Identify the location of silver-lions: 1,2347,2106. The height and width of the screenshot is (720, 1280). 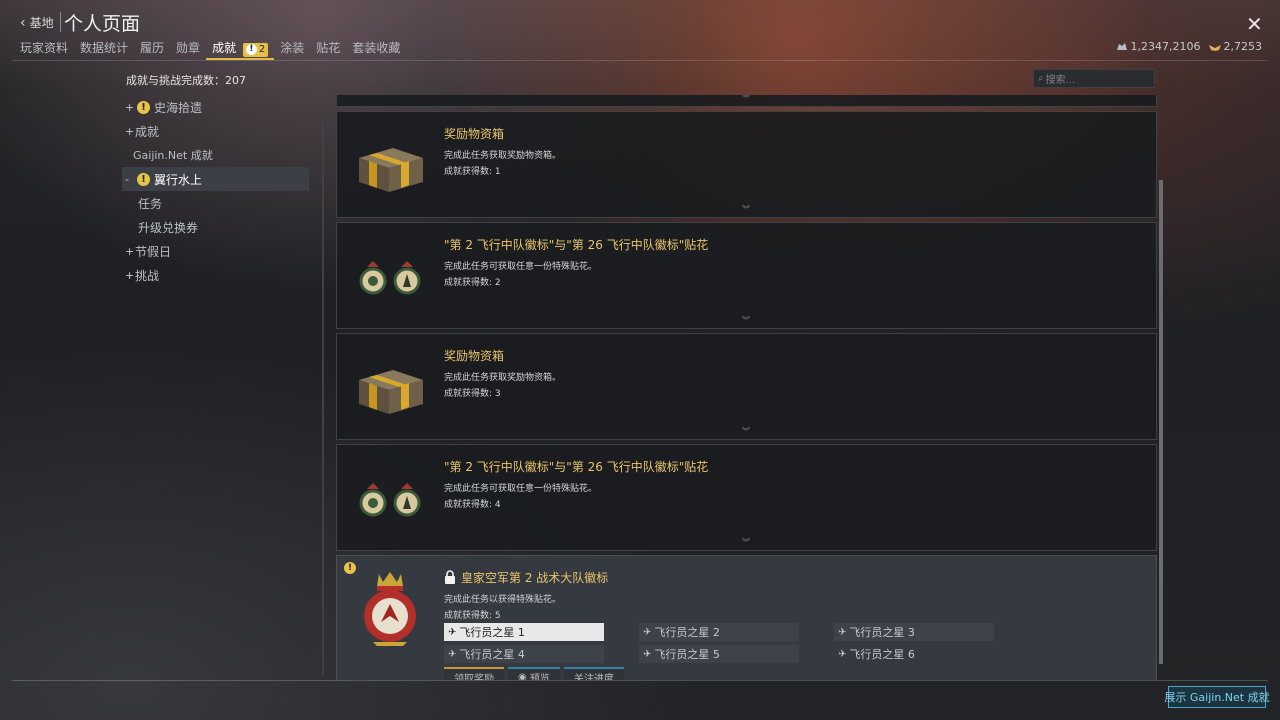
(1158, 46).